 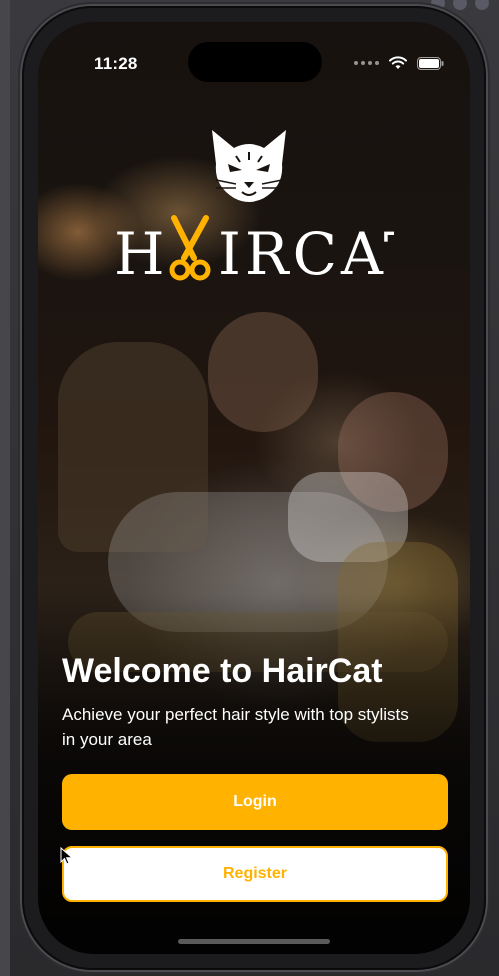 I want to click on cat-head-icon, so click(x=249, y=166).